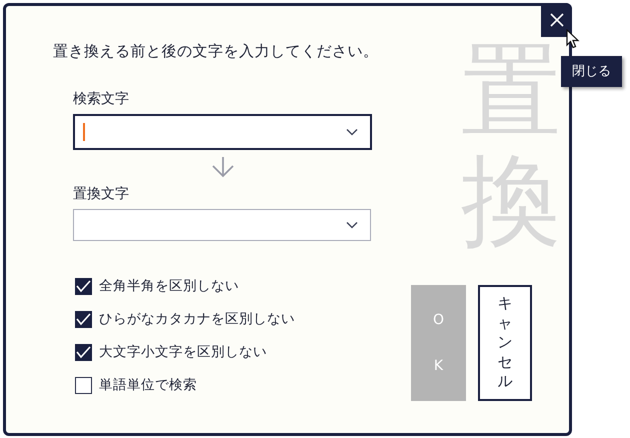  What do you see at coordinates (84, 131) in the screenshot?
I see `text-cursor` at bounding box center [84, 131].